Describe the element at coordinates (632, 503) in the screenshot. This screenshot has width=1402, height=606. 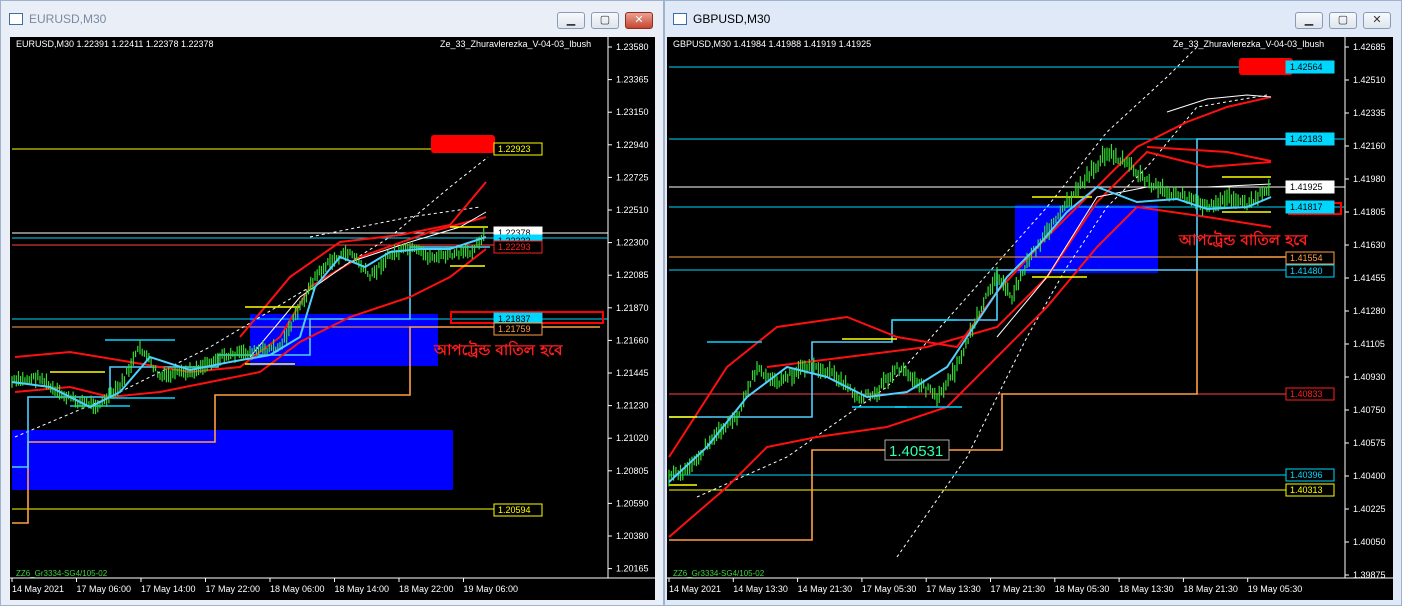
I see `price-axis-label: 1.20590` at that location.